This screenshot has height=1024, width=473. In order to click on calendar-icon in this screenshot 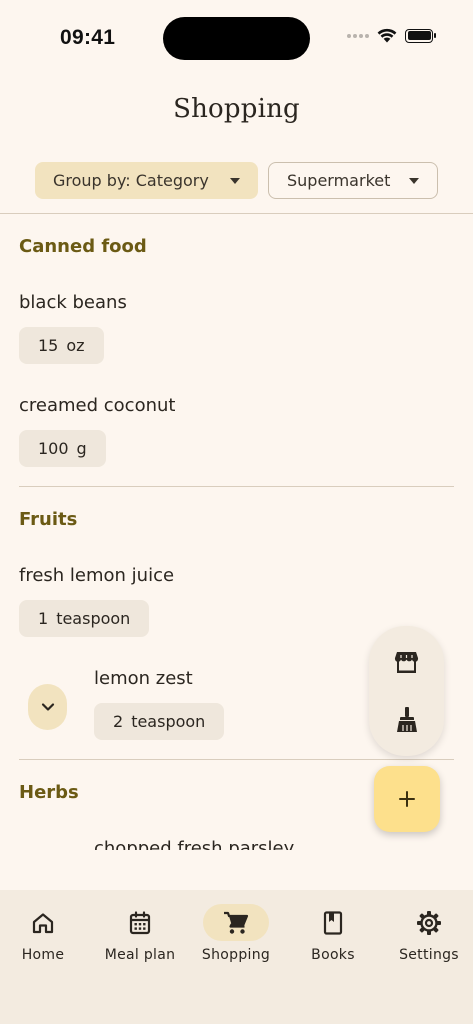, I will do `click(140, 922)`.